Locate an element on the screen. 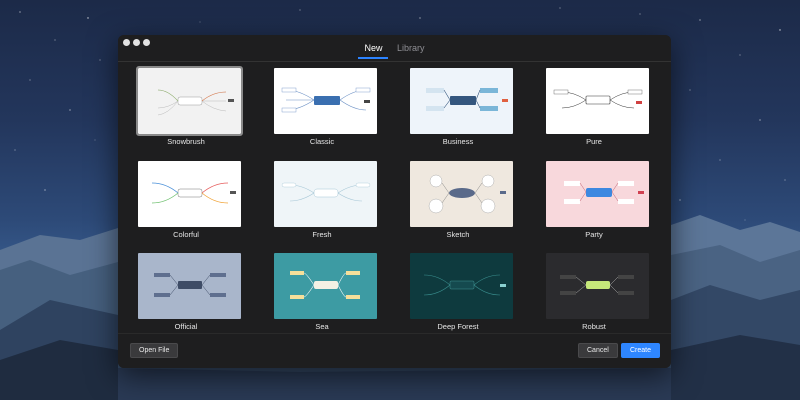 The width and height of the screenshot is (800, 400). template-label: Classic is located at coordinates (322, 141).